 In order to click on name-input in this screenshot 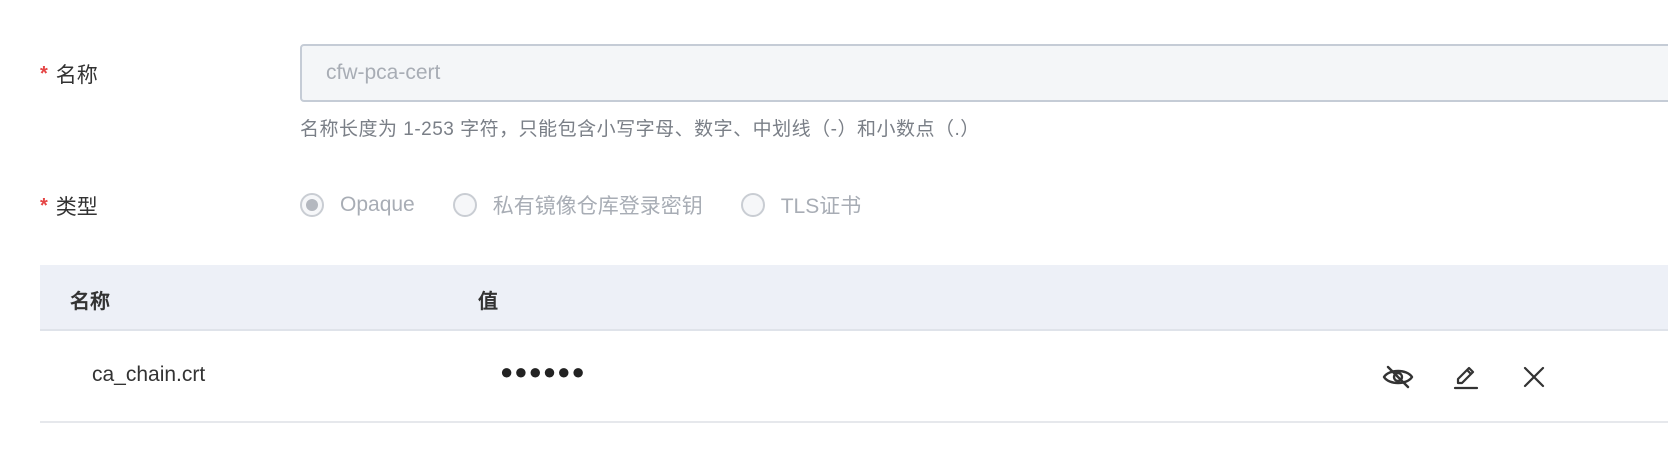, I will do `click(984, 73)`.